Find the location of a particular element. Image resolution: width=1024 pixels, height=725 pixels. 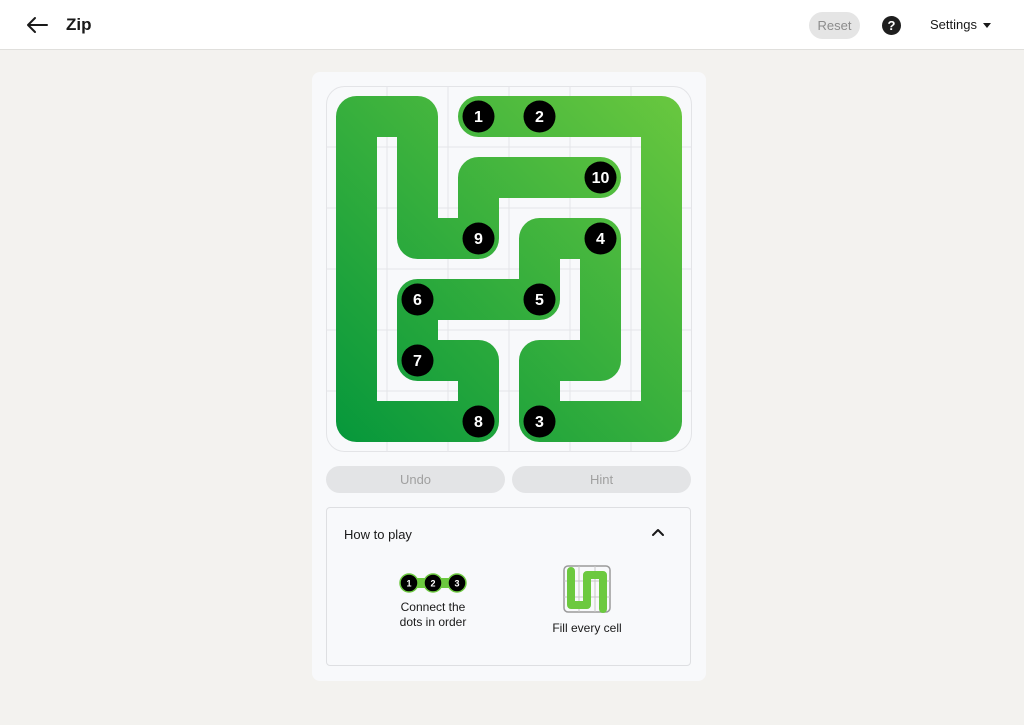

caret-down-icon is located at coordinates (986, 25).